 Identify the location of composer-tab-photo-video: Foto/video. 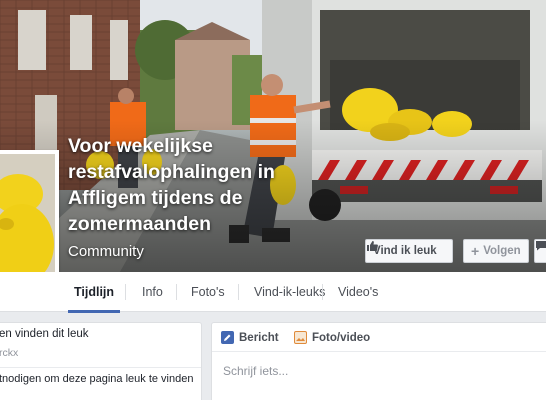
(332, 337).